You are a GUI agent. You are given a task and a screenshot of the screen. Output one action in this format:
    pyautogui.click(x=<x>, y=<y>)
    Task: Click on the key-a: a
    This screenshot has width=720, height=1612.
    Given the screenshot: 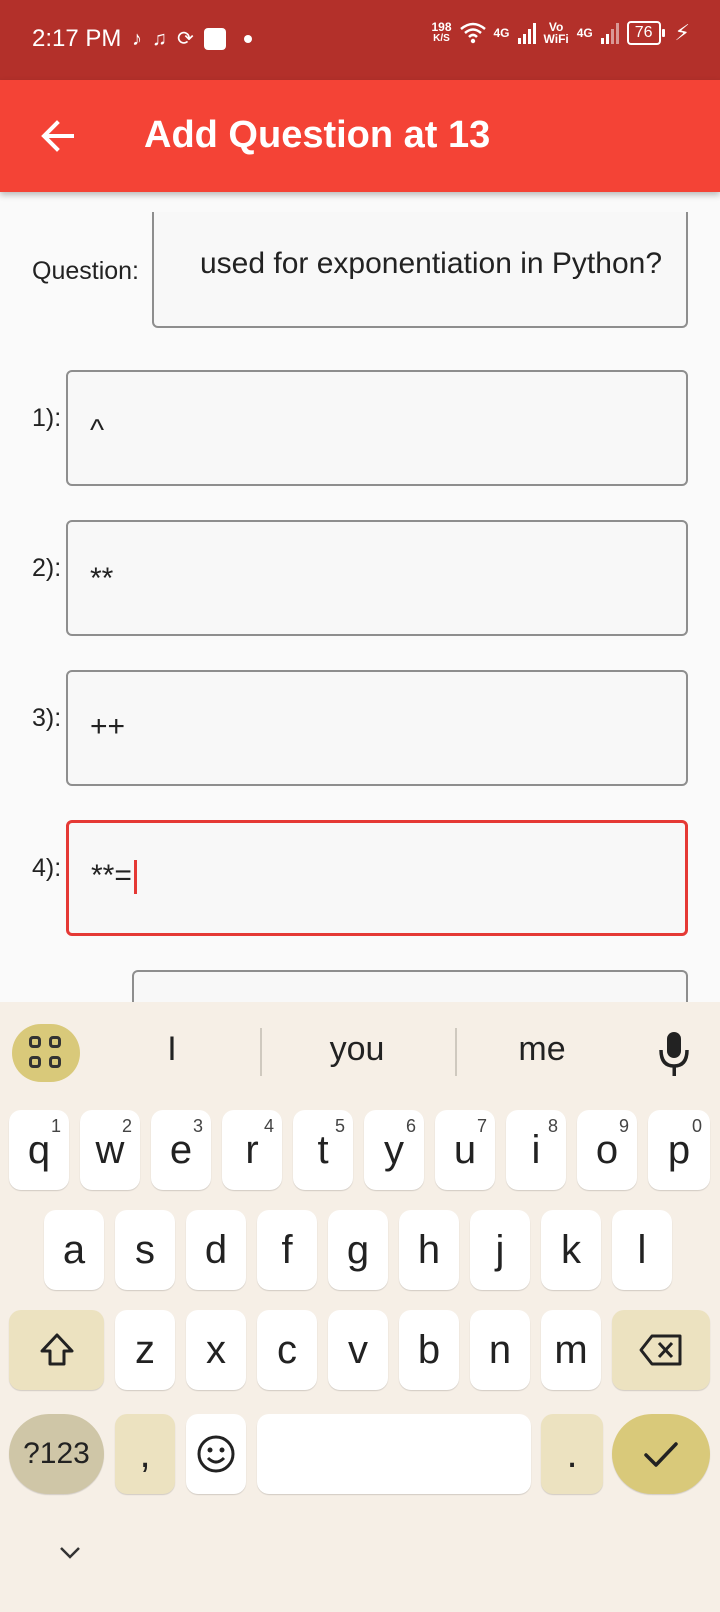 What is the action you would take?
    pyautogui.click(x=74, y=1250)
    